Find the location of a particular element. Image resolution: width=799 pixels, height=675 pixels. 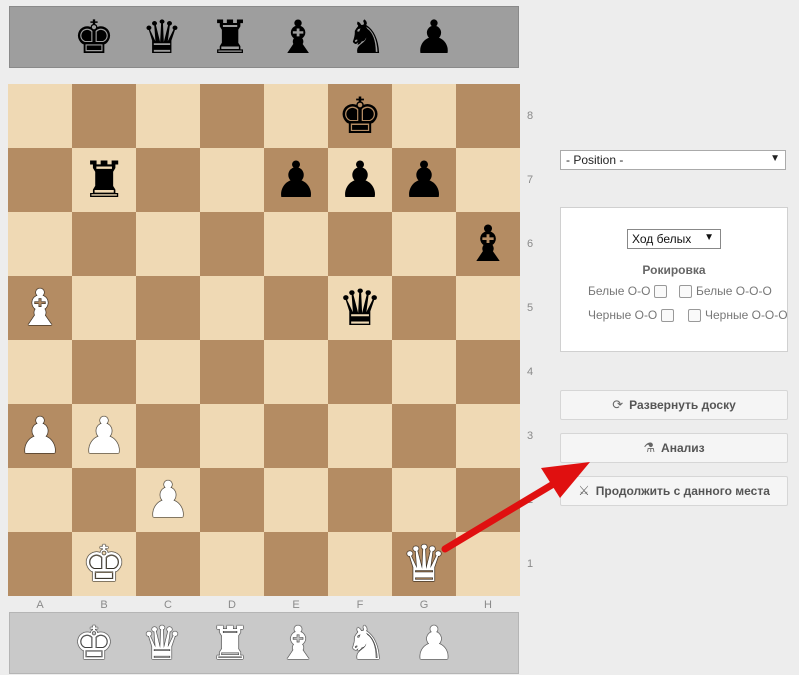

square-d6 is located at coordinates (232, 244).